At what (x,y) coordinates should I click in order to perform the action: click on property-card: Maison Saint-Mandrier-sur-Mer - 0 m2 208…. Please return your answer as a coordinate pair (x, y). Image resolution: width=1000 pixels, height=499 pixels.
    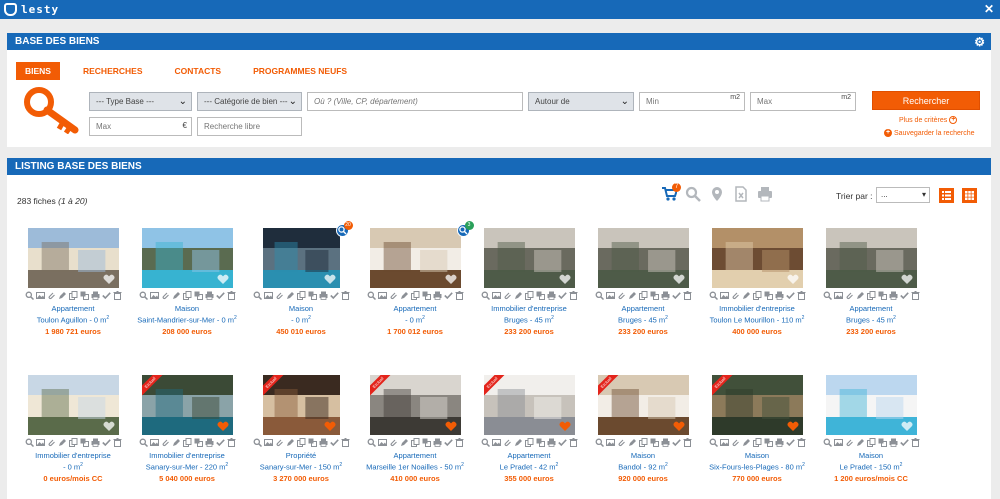
    Looking at the image, I should click on (187, 282).